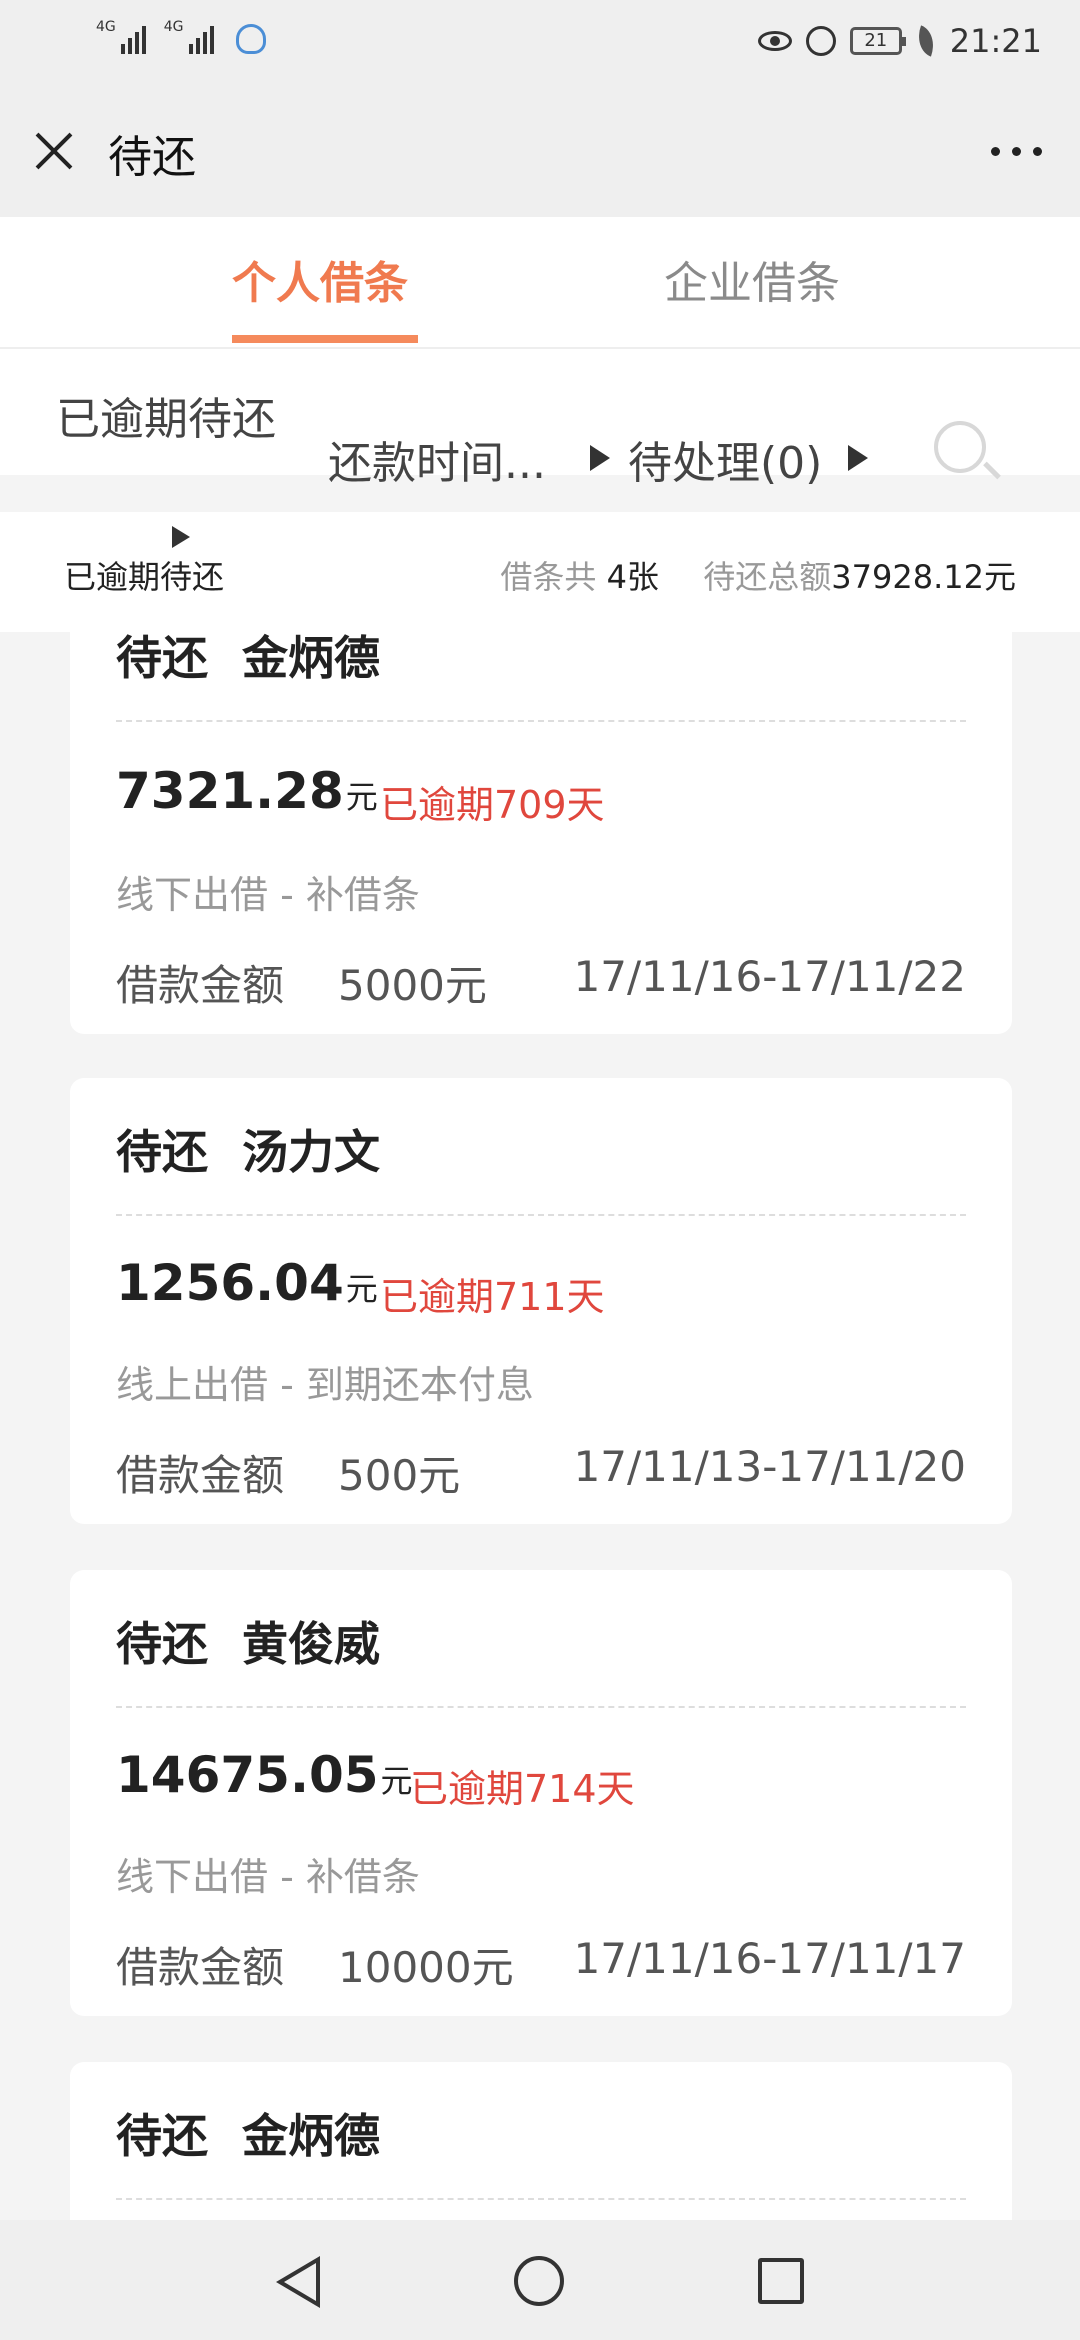  I want to click on loan-amount: 10000元, so click(426, 1967).